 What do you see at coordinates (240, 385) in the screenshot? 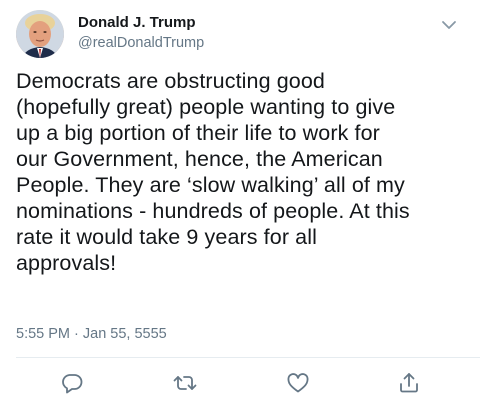
I see `tweet-actions` at bounding box center [240, 385].